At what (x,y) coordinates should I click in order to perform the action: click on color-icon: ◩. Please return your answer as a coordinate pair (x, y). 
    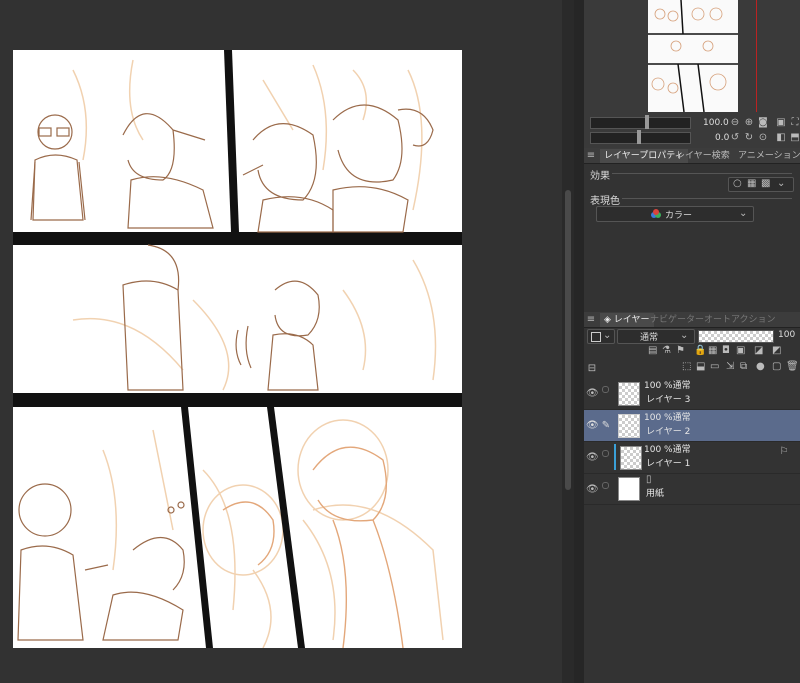
    Looking at the image, I should click on (776, 351).